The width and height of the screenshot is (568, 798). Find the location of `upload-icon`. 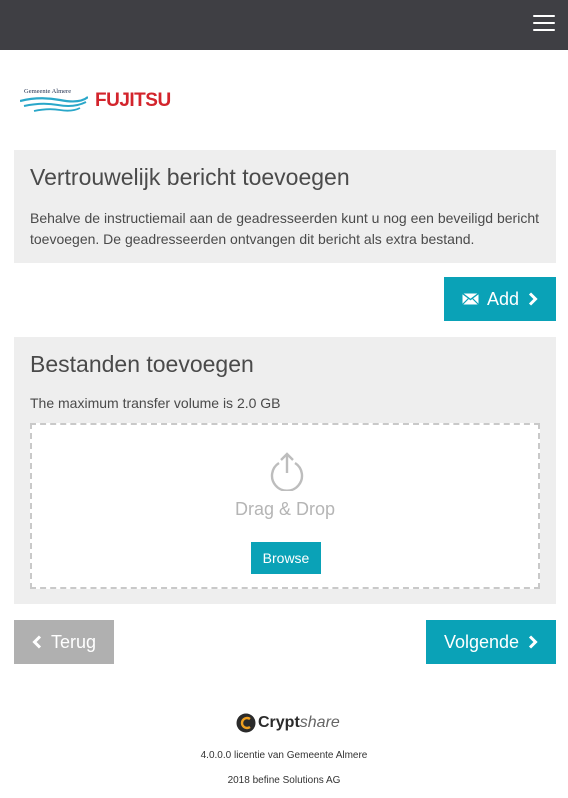

upload-icon is located at coordinates (287, 471).